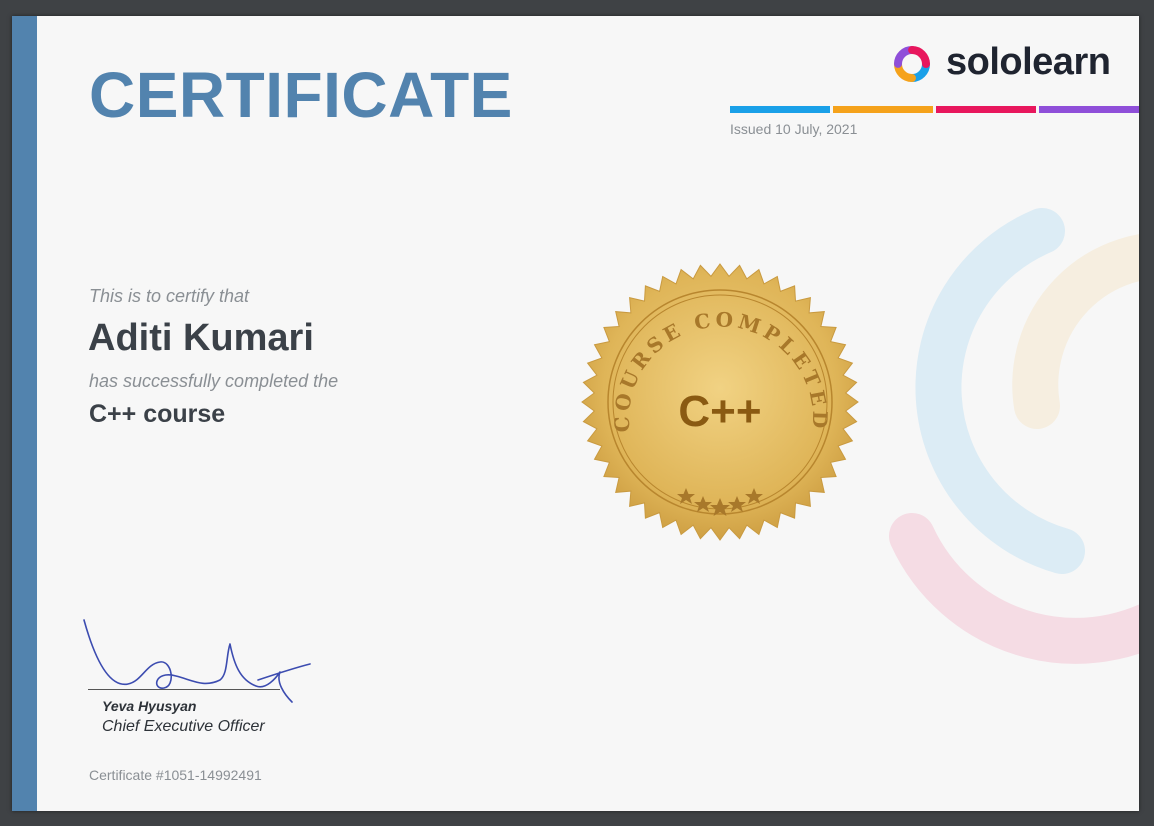 The width and height of the screenshot is (1154, 826). I want to click on brand-color-stripes, so click(934, 109).